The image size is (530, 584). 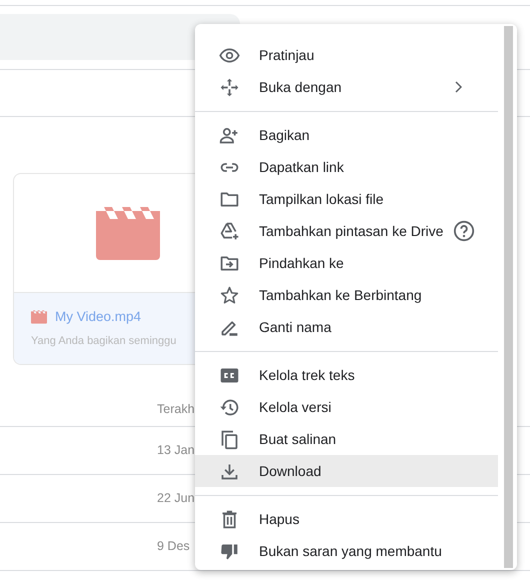 I want to click on menu-item: Kelola trek teks, so click(x=346, y=375).